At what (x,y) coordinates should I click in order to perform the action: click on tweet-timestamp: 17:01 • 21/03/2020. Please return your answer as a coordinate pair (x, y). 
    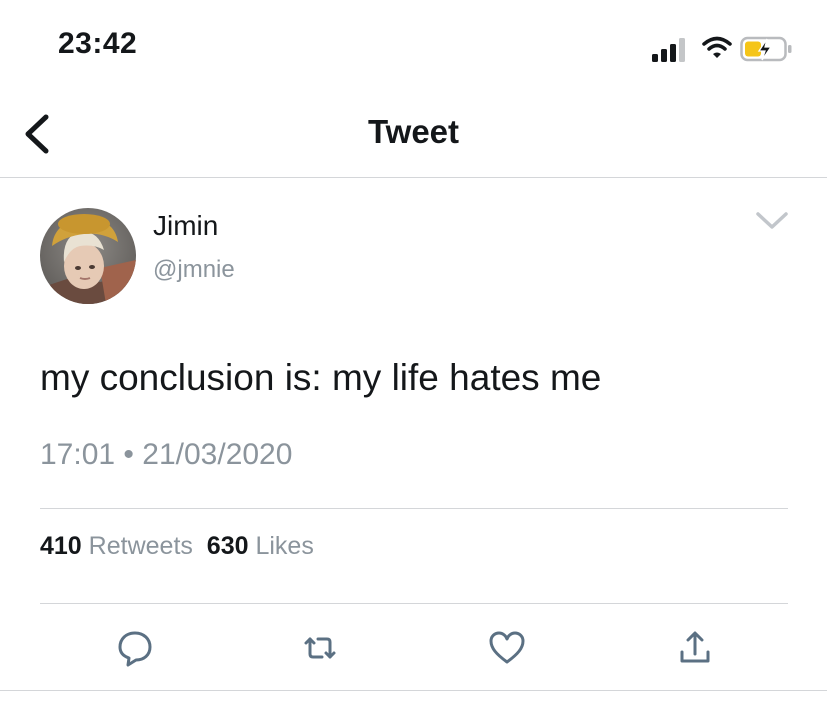
    Looking at the image, I should click on (166, 455).